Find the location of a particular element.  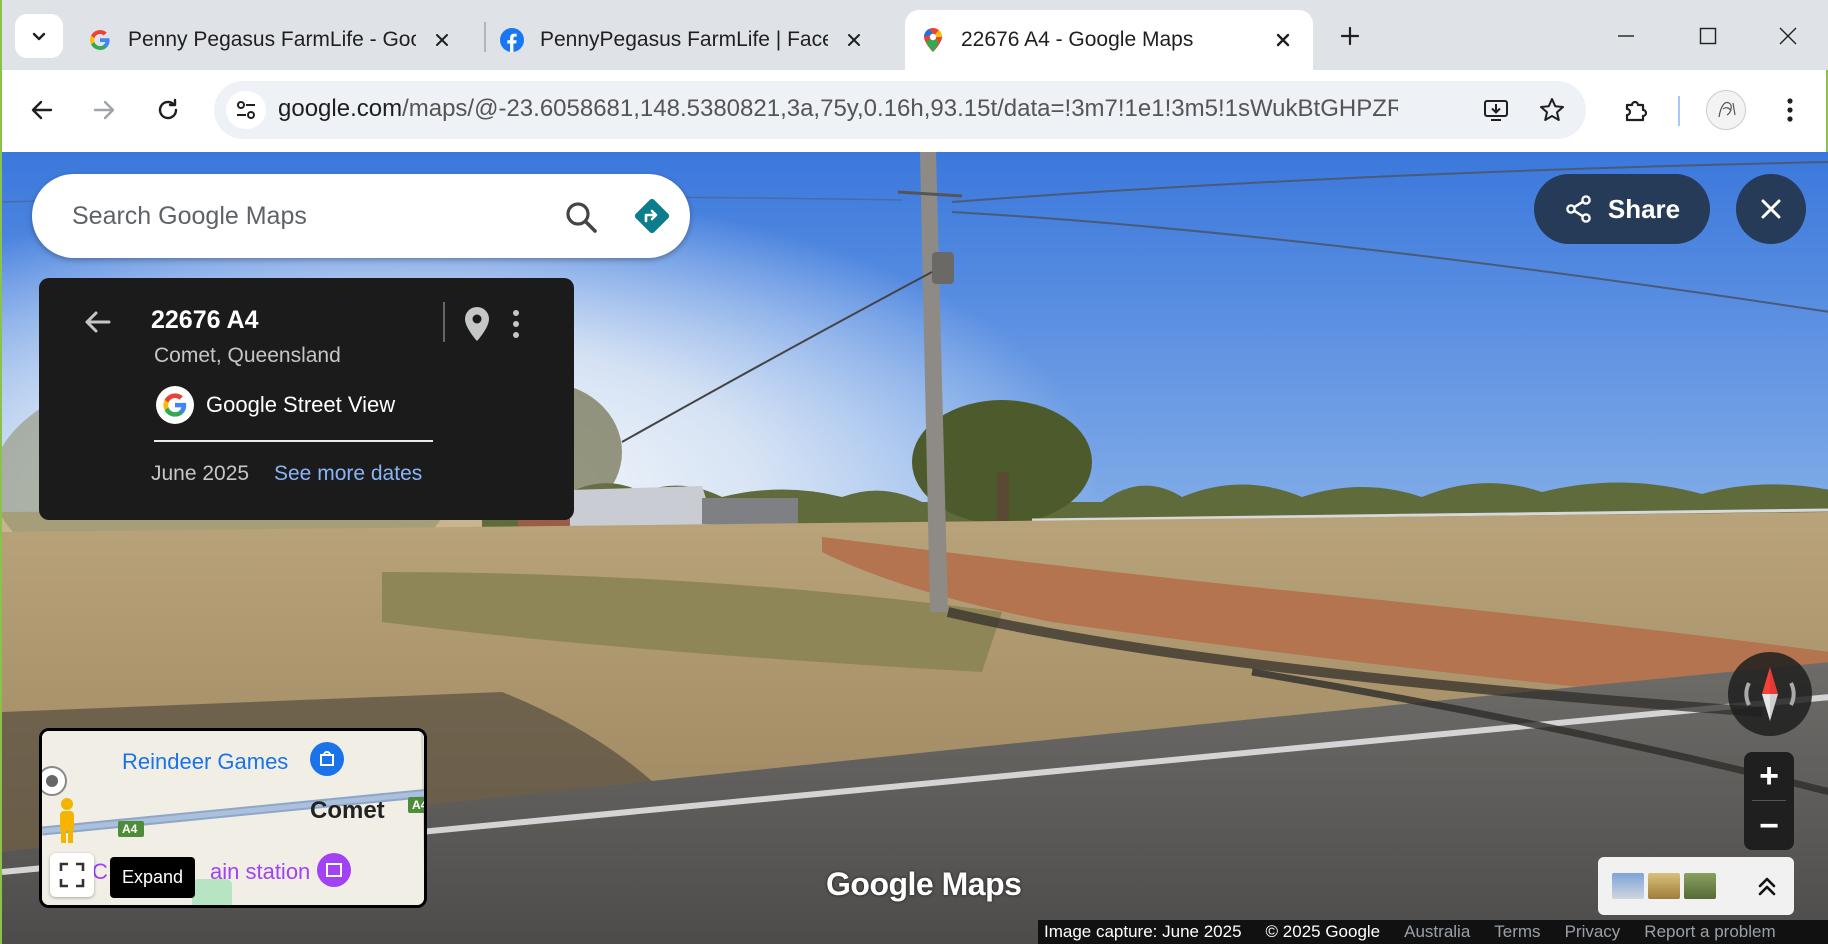

plus-icon is located at coordinates (1350, 36).